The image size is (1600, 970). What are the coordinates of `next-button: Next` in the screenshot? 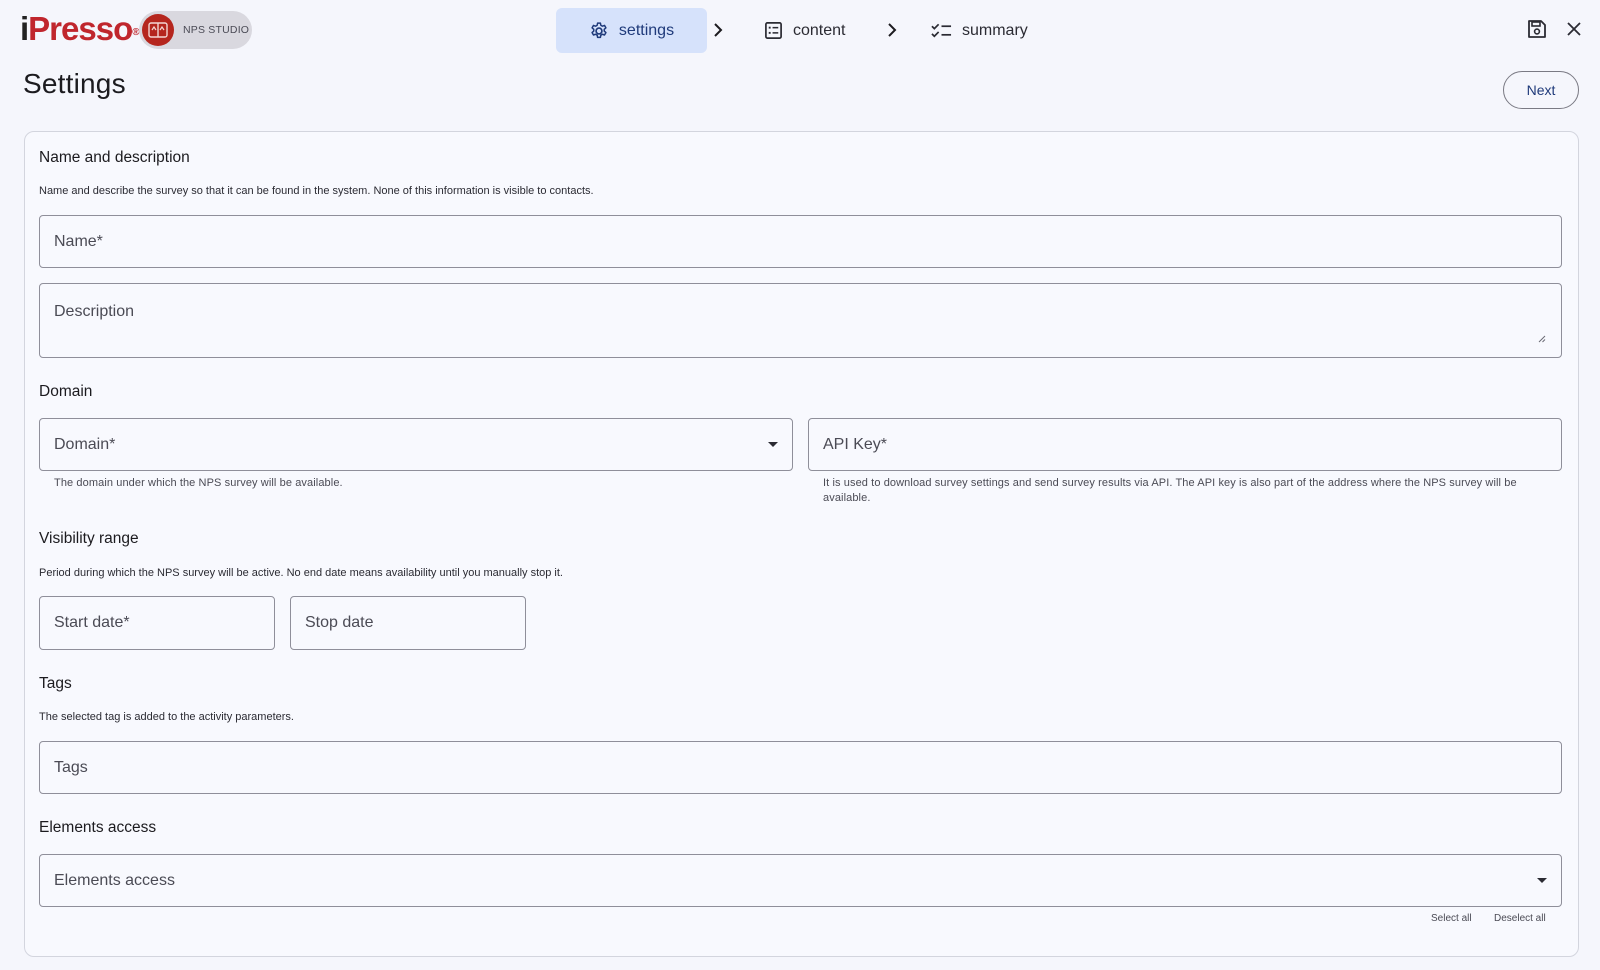 It's located at (1541, 90).